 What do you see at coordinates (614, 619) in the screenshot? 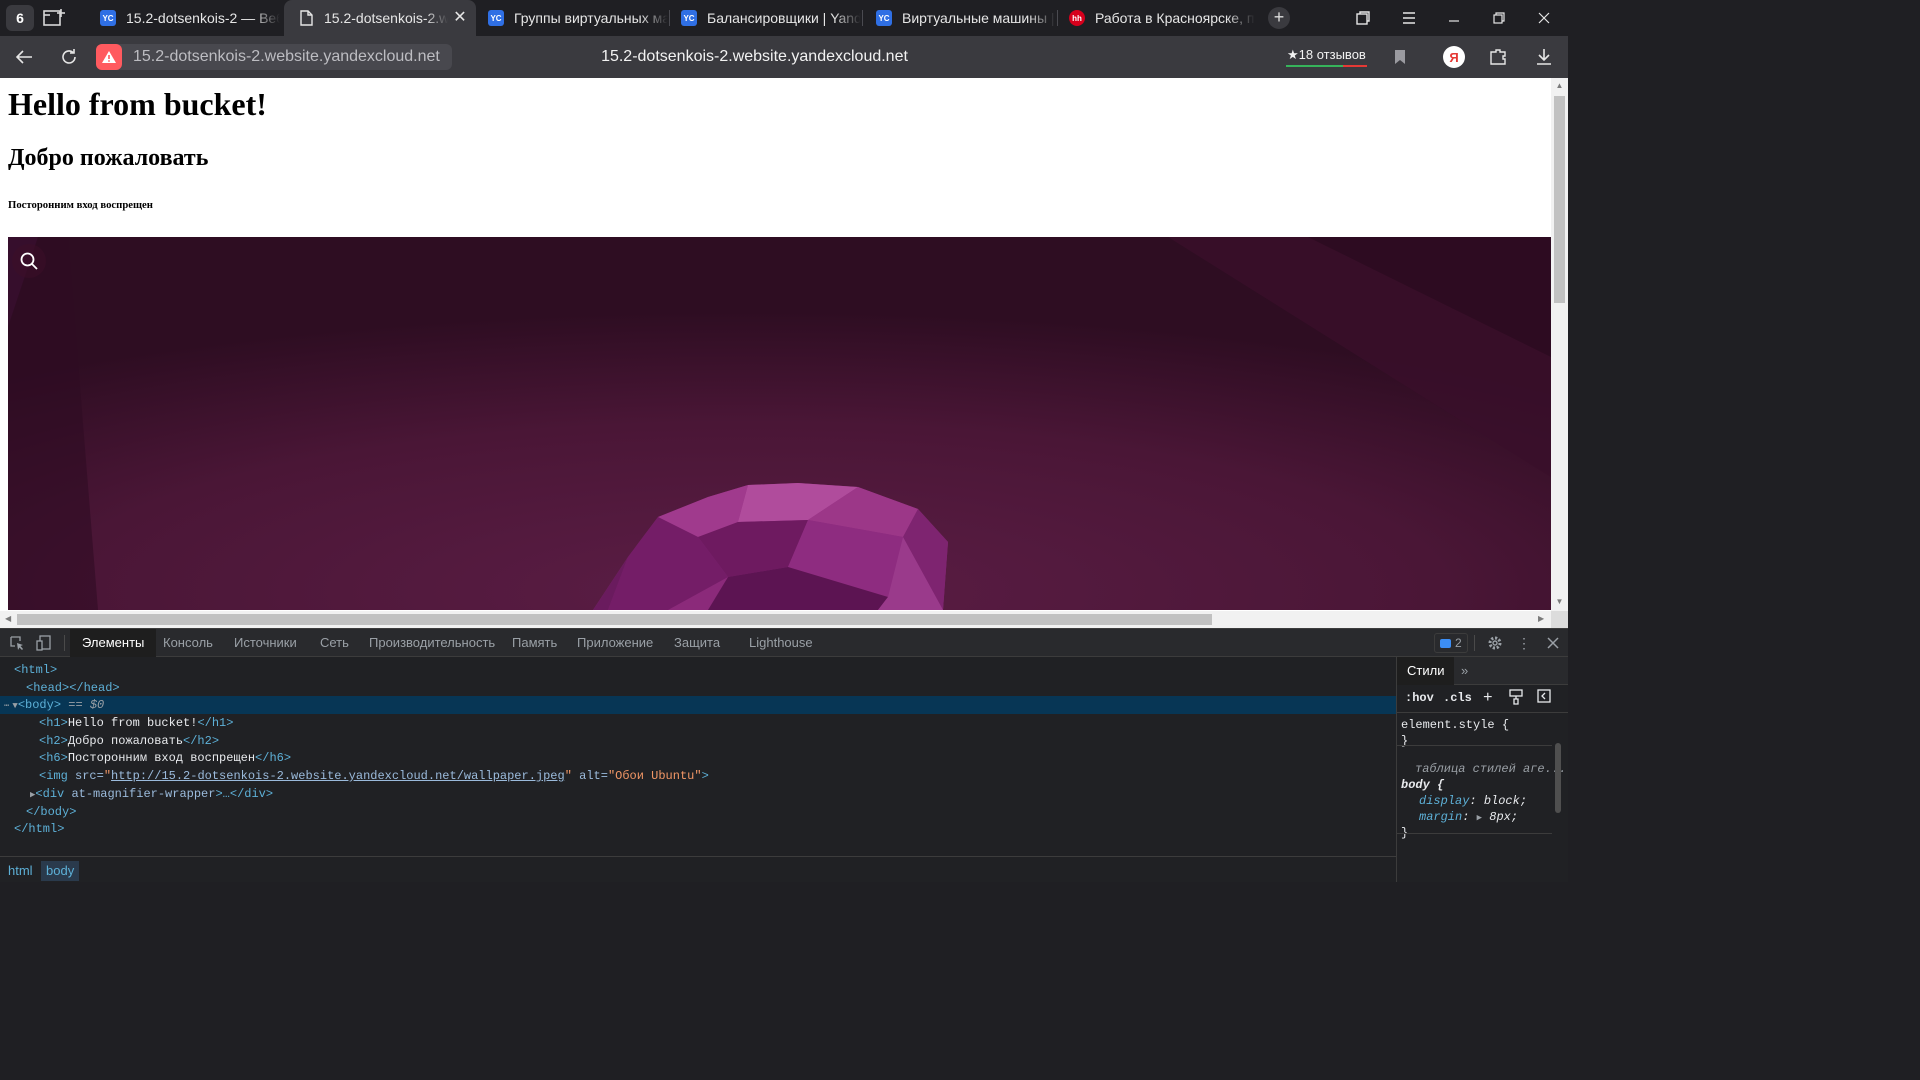
I see `horizontal-scroll-thumb` at bounding box center [614, 619].